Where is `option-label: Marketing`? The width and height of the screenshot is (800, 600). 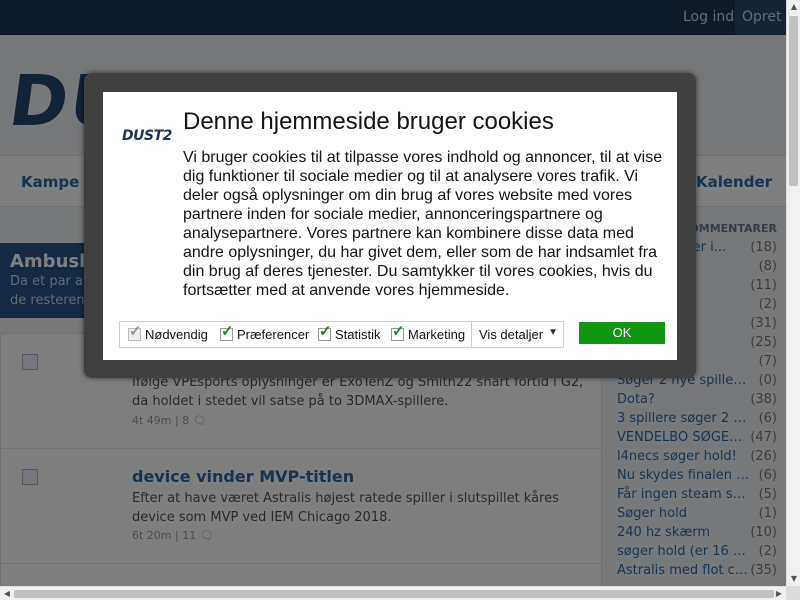
option-label: Marketing is located at coordinates (437, 334).